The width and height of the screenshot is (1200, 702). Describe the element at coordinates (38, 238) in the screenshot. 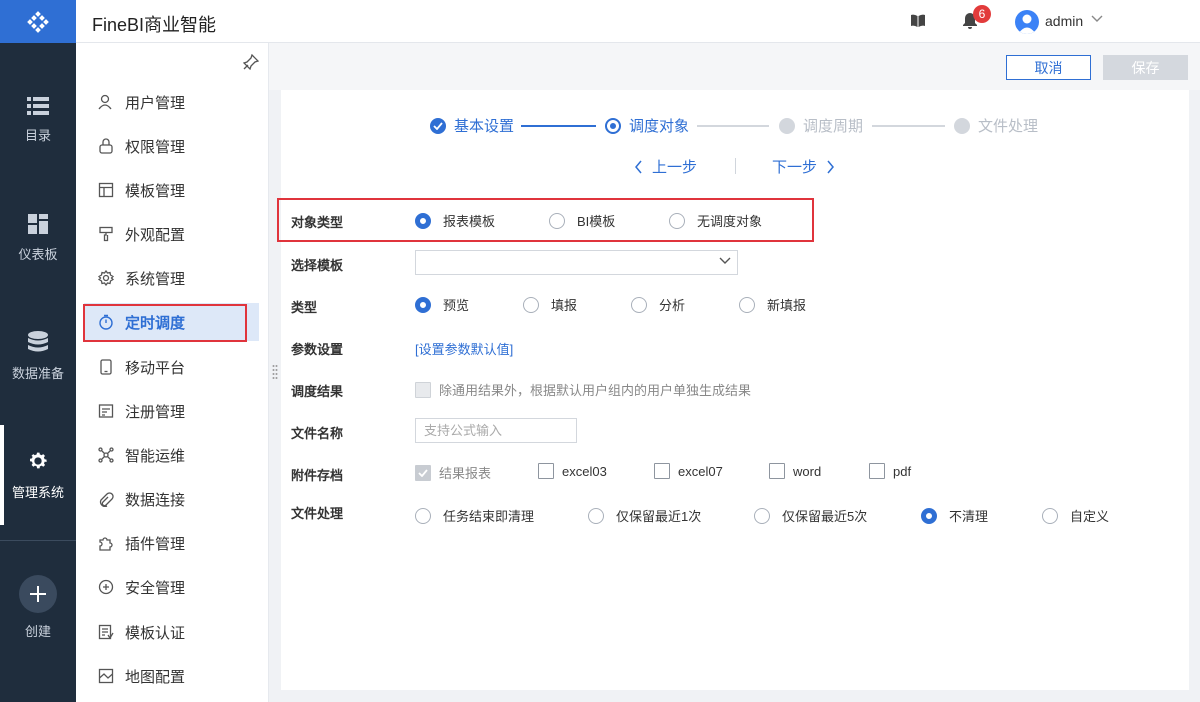

I see `rail-item-dashboard: 仪表板` at that location.